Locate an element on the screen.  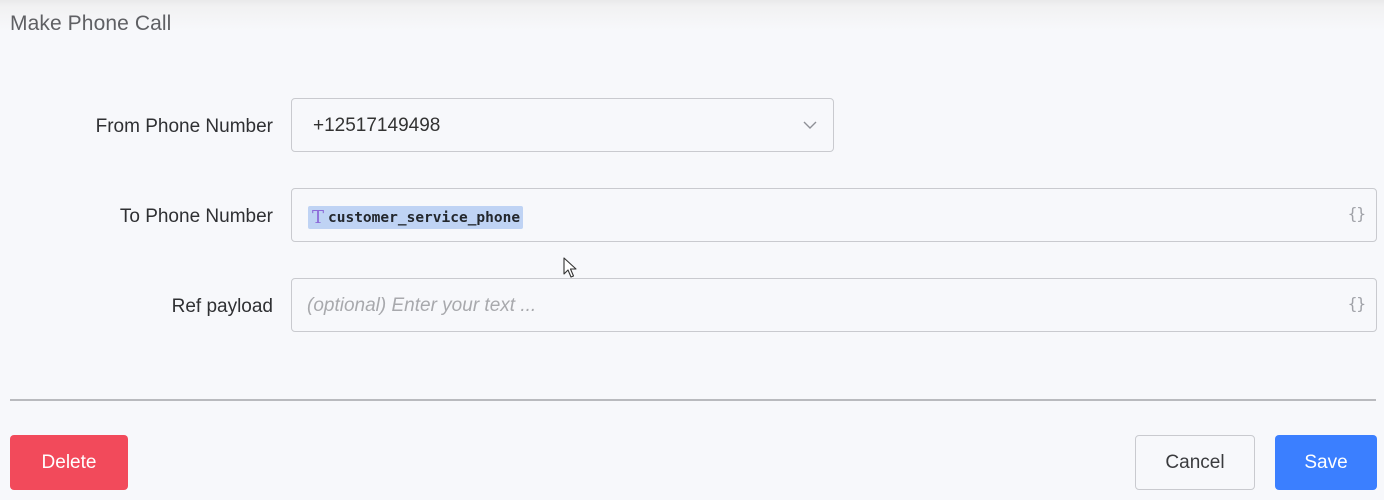
to-phone-label: To Phone Number is located at coordinates (196, 216).